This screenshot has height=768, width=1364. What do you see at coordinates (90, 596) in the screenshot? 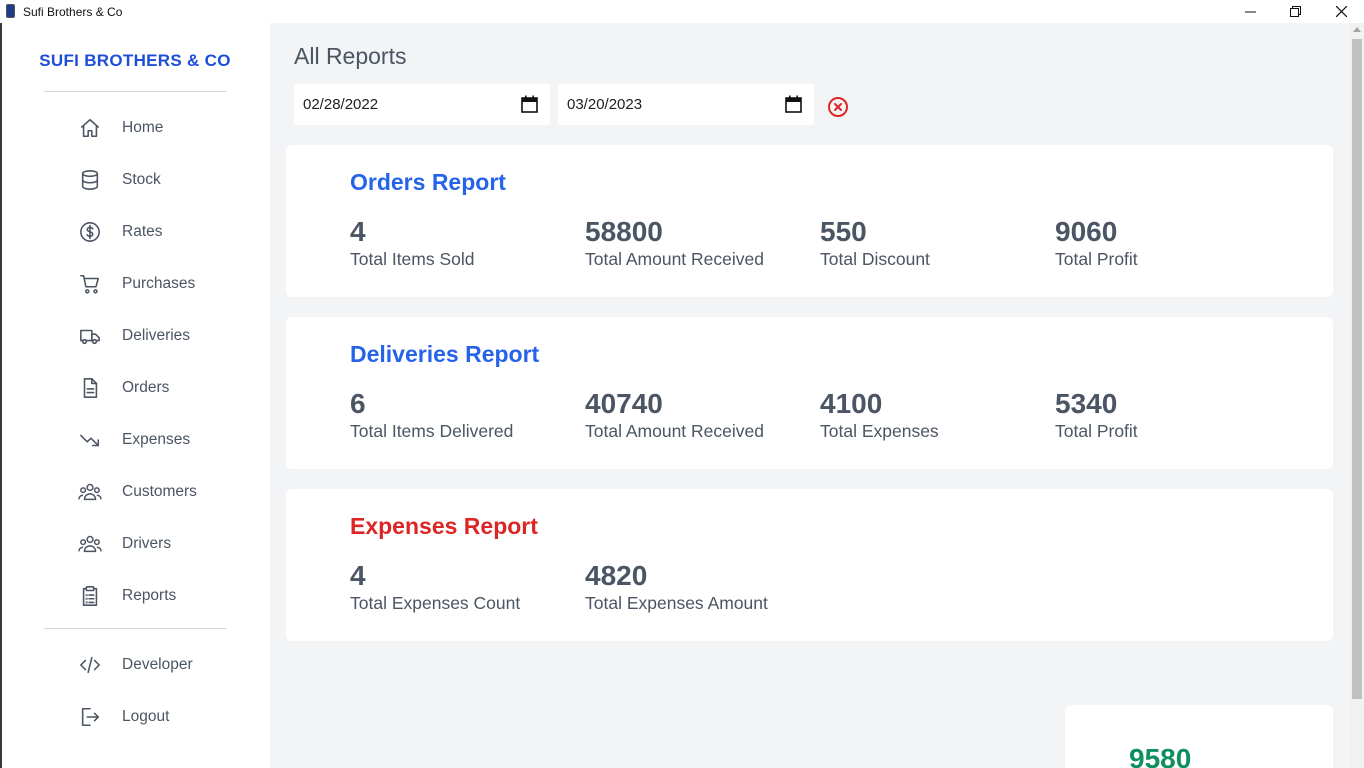
I see `clipboard-list-icon` at bounding box center [90, 596].